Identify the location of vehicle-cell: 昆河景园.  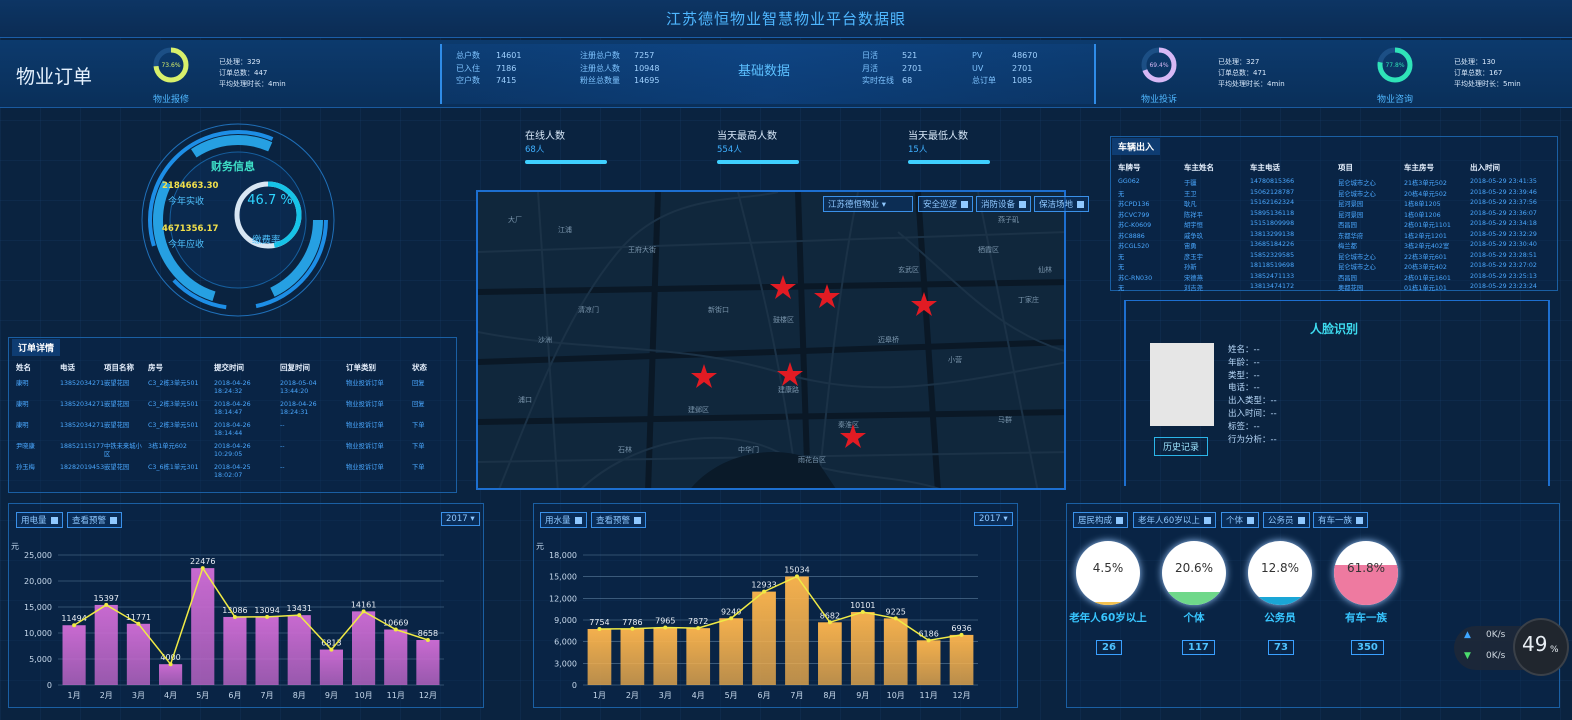
(1351, 215).